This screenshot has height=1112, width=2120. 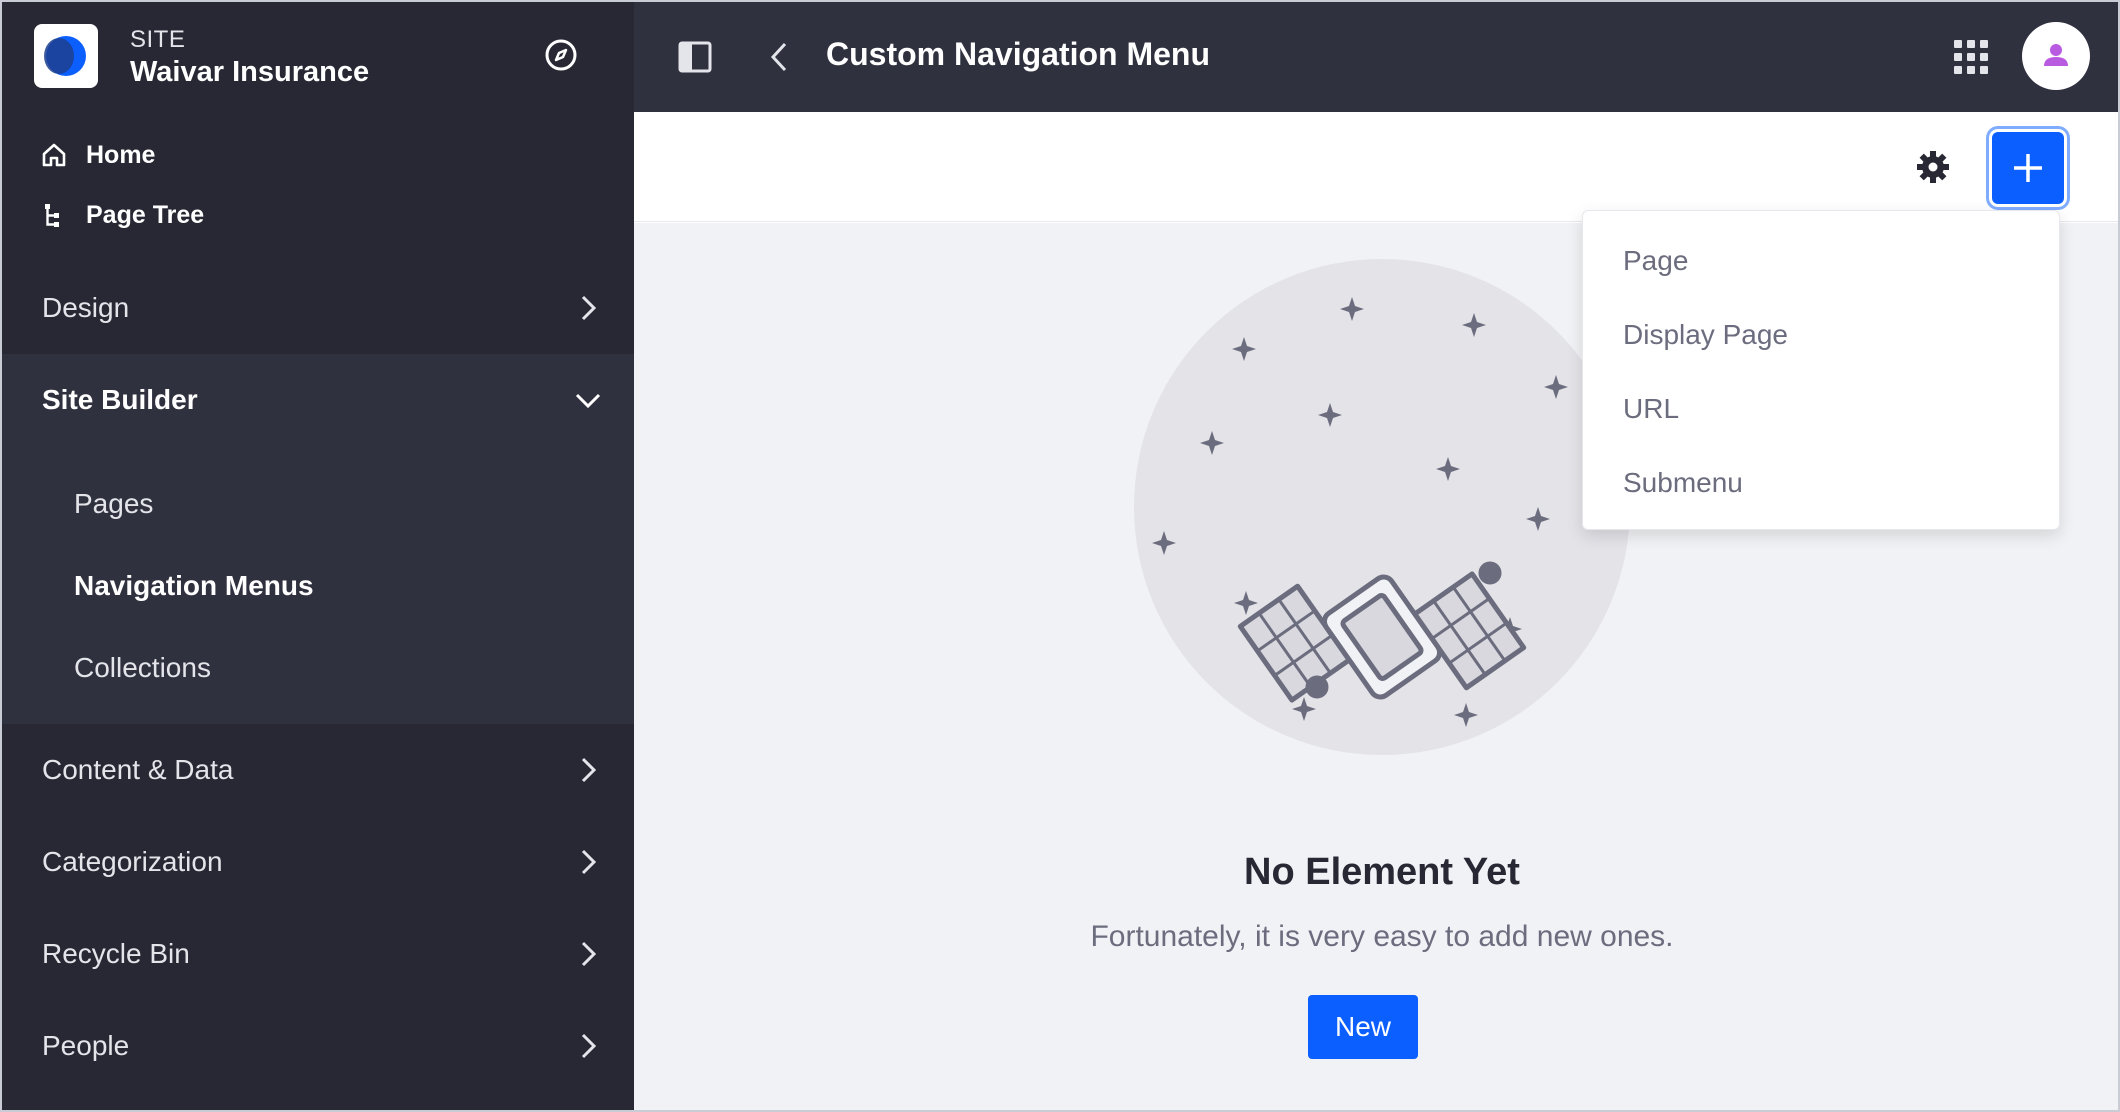 I want to click on quick-link-page-tree: Page Tree, so click(x=122, y=215).